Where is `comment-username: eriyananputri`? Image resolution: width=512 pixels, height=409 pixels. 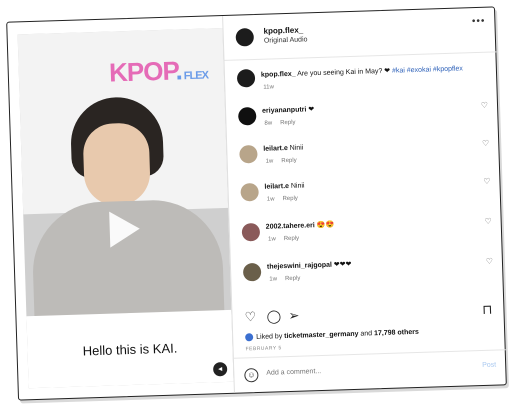 comment-username: eriyananputri is located at coordinates (284, 110).